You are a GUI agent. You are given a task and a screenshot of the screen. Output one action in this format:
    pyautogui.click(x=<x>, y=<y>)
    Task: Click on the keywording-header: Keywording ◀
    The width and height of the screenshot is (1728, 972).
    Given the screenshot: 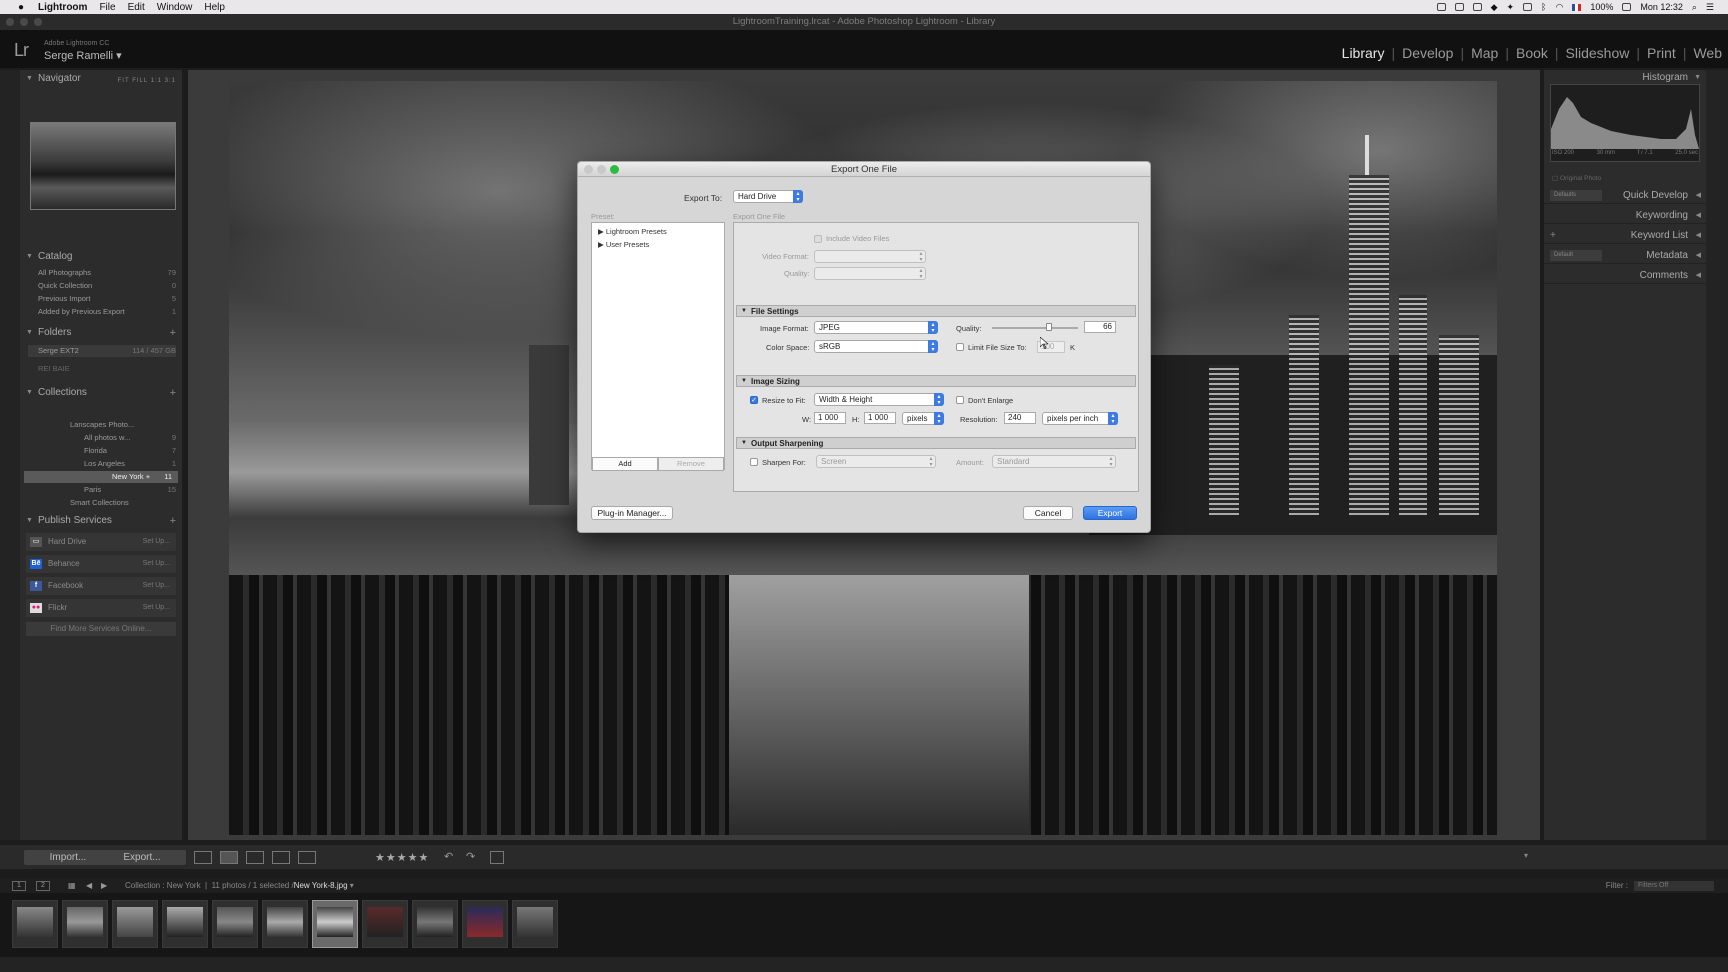 What is the action you would take?
    pyautogui.click(x=1625, y=216)
    